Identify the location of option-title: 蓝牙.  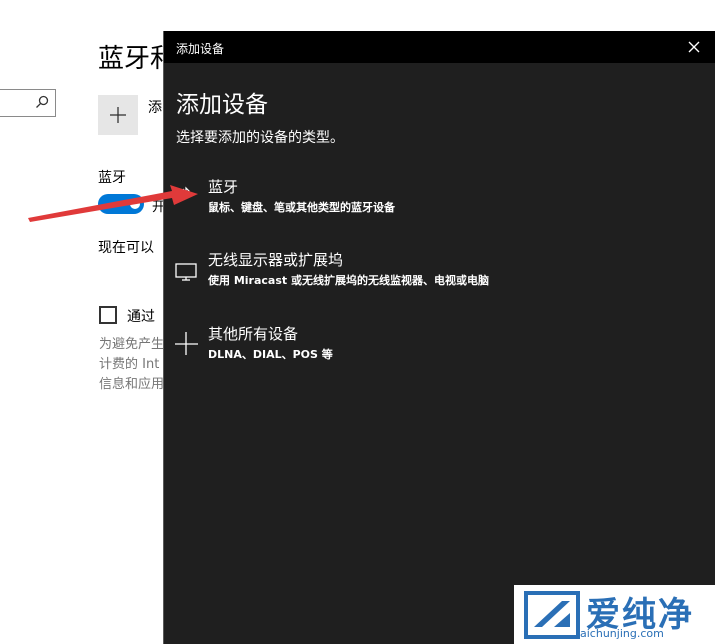
(223, 187).